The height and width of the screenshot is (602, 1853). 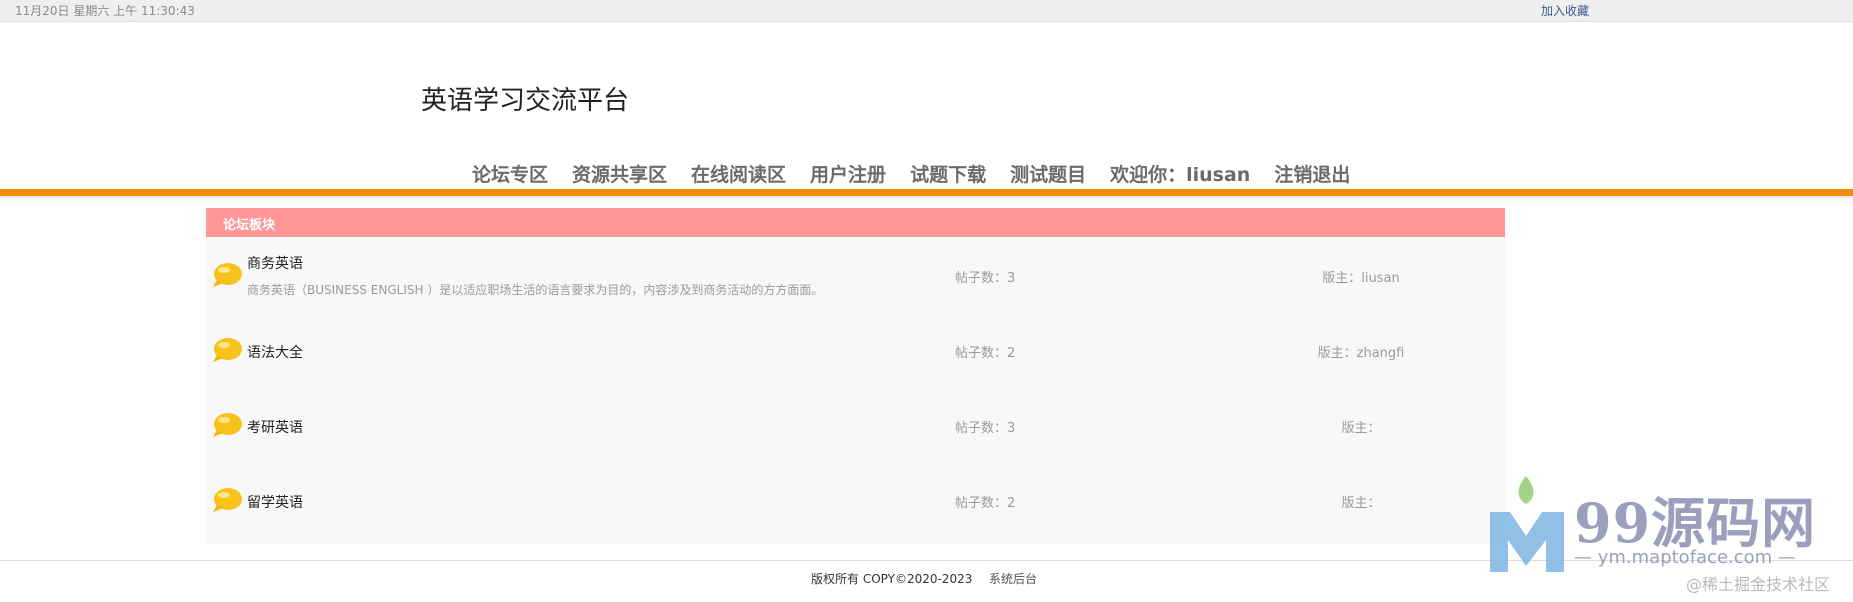 What do you see at coordinates (1565, 10) in the screenshot?
I see `add-favorite-link: 加入收藏` at bounding box center [1565, 10].